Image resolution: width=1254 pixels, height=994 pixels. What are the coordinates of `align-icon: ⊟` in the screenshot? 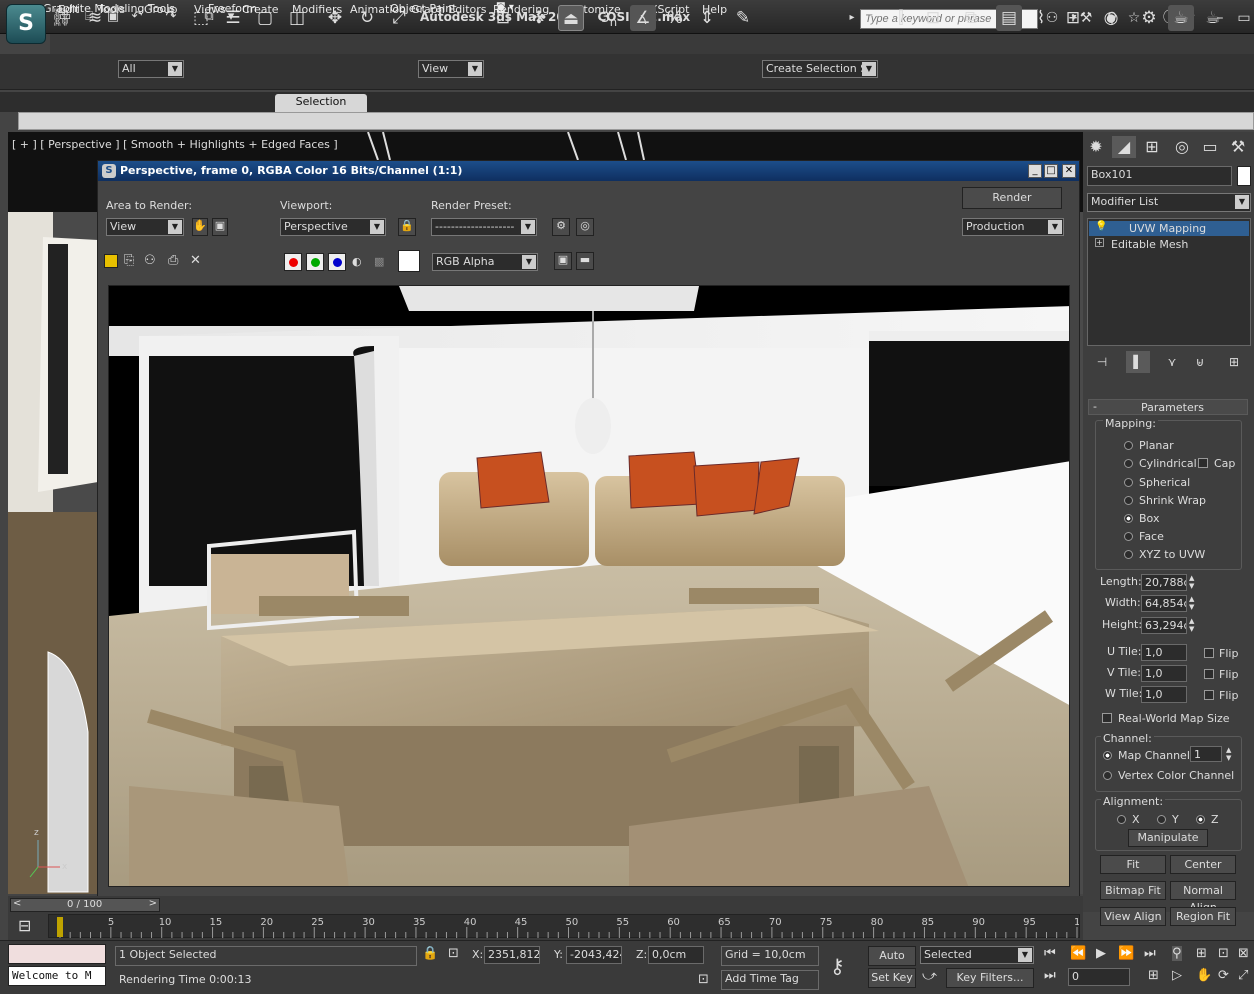 It's located at (933, 18).